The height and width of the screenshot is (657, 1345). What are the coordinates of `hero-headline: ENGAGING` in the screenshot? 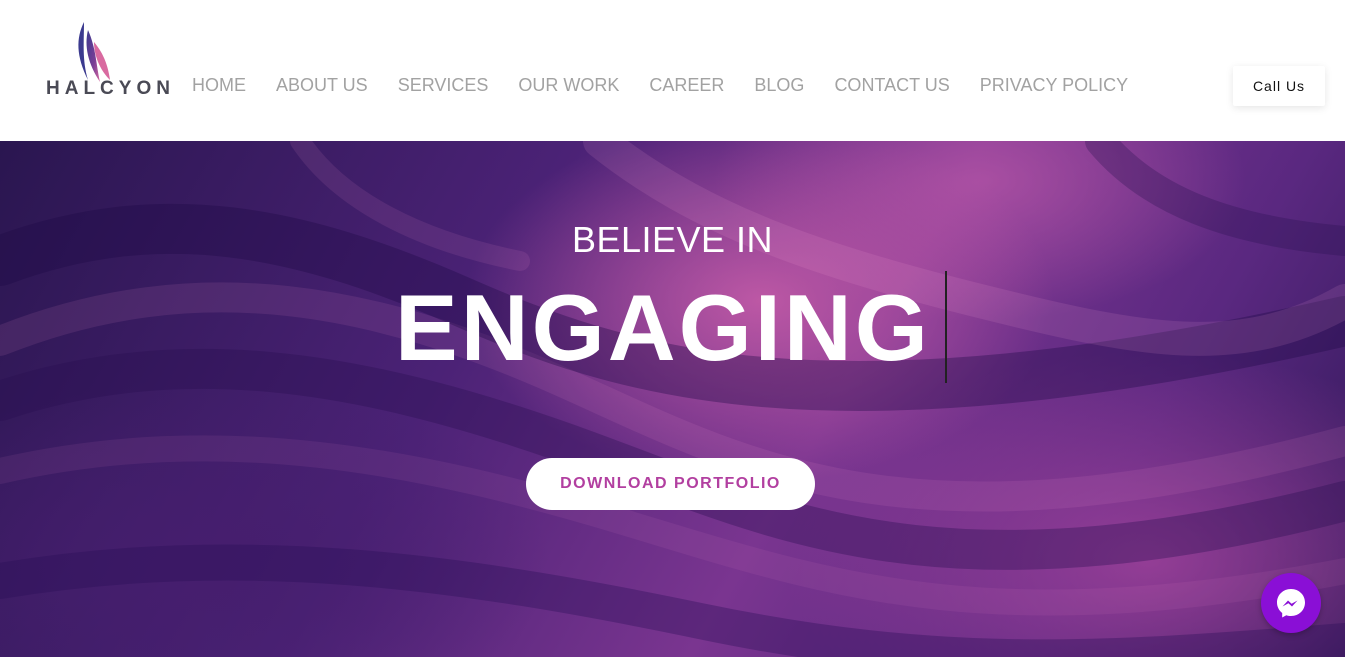 It's located at (663, 327).